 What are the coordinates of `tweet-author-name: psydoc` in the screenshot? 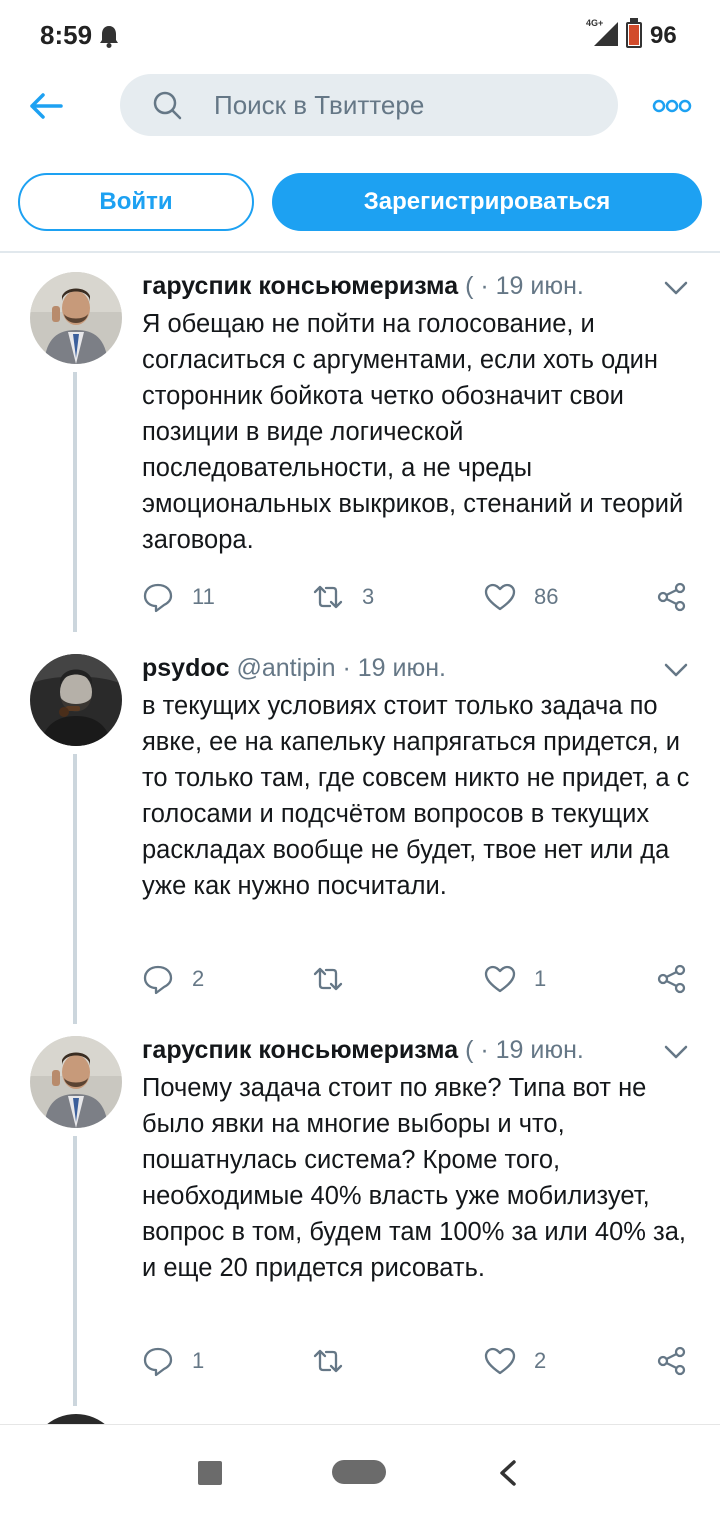 It's located at (186, 668).